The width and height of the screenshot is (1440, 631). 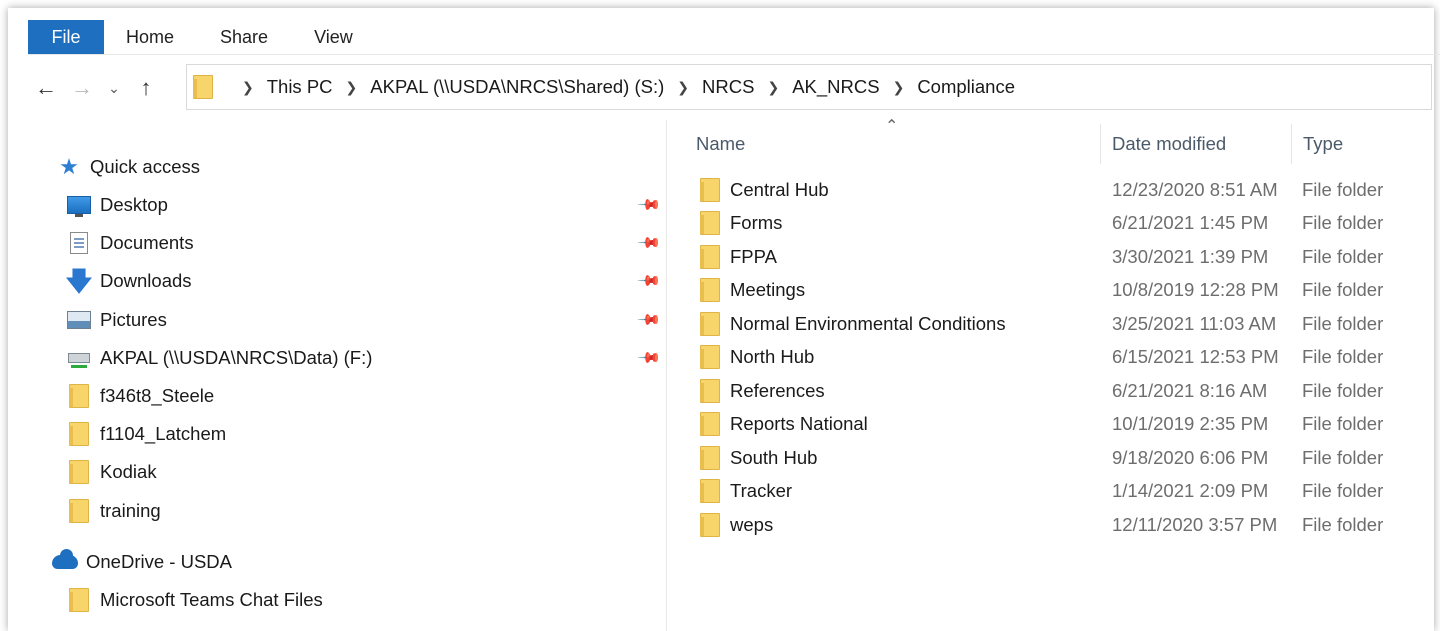 I want to click on file-date-modified: 3/25/2021 11:03 AM, so click(x=1194, y=323).